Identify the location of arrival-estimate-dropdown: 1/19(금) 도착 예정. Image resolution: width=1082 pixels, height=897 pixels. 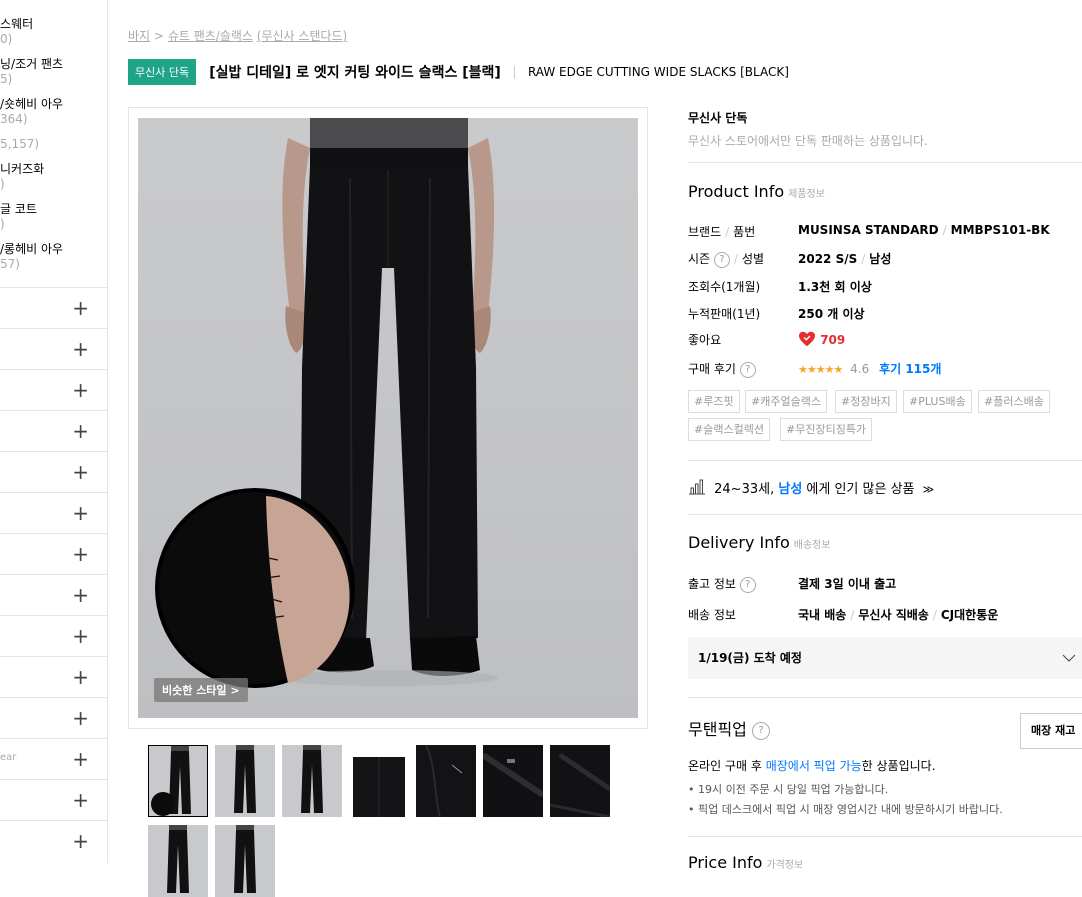
(885, 658).